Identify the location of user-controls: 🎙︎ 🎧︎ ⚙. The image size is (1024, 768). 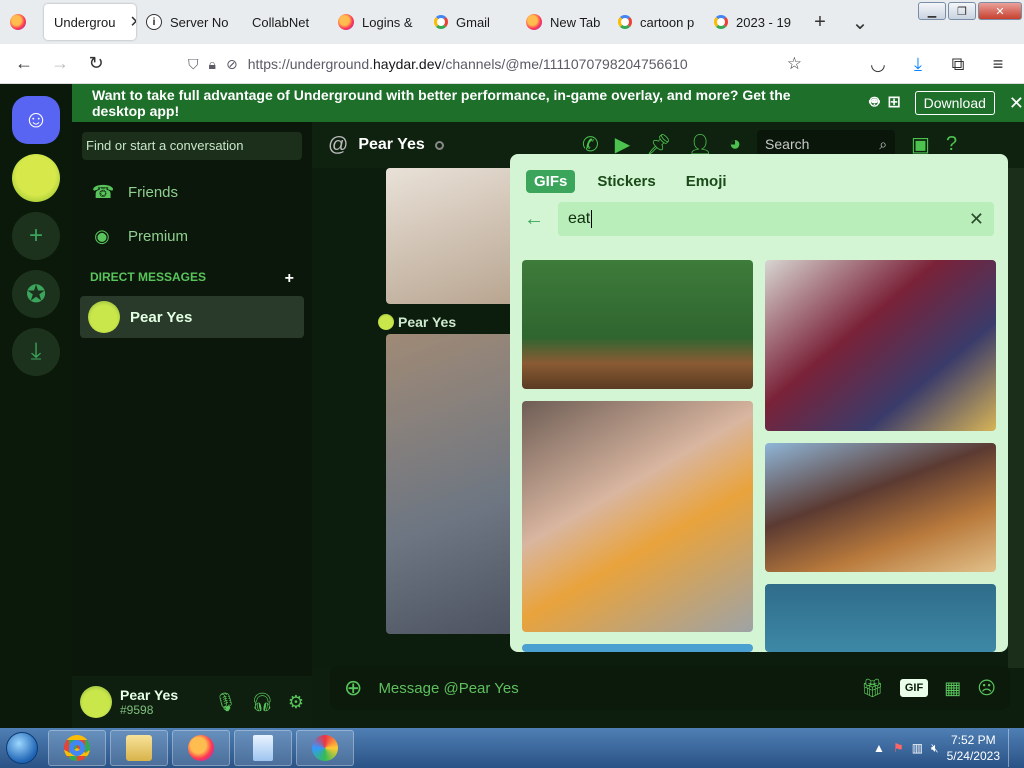
(259, 702).